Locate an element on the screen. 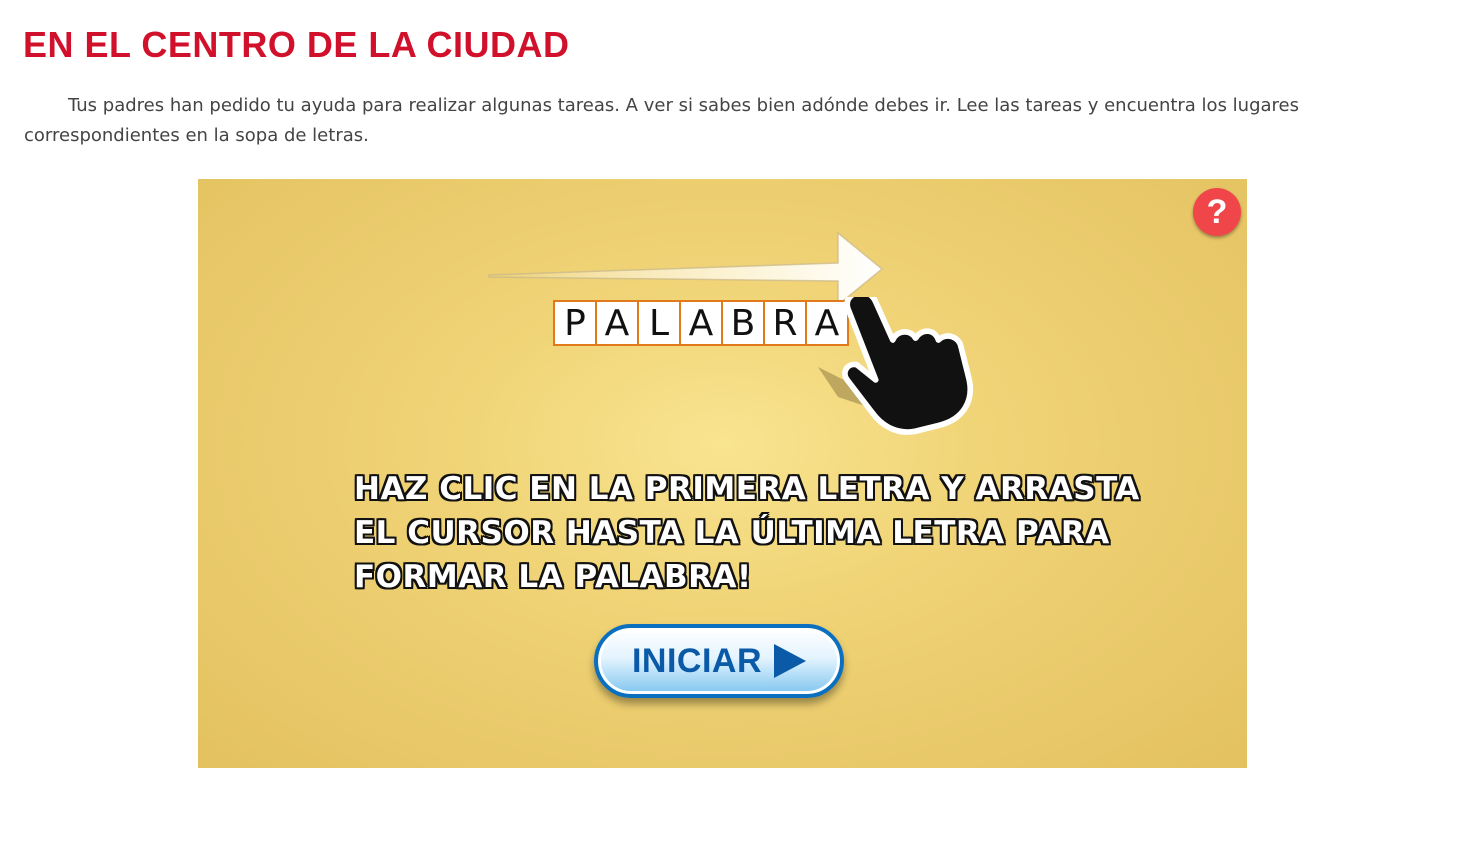 Image resolution: width=1460 pixels, height=850 pixels. question-icon: ? is located at coordinates (1217, 211).